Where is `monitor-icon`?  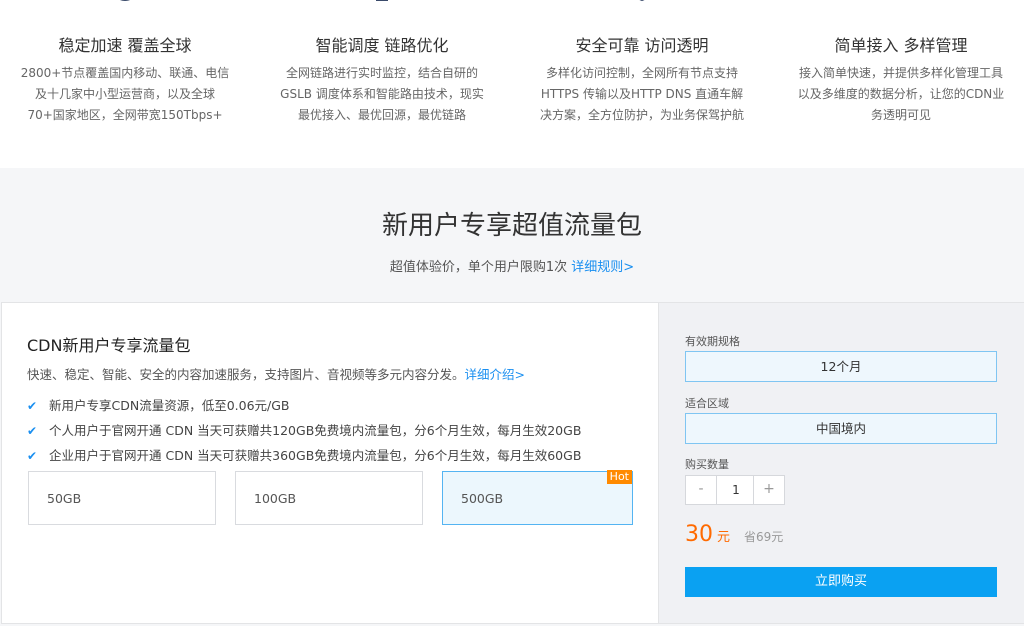 monitor-icon is located at coordinates (382, 7).